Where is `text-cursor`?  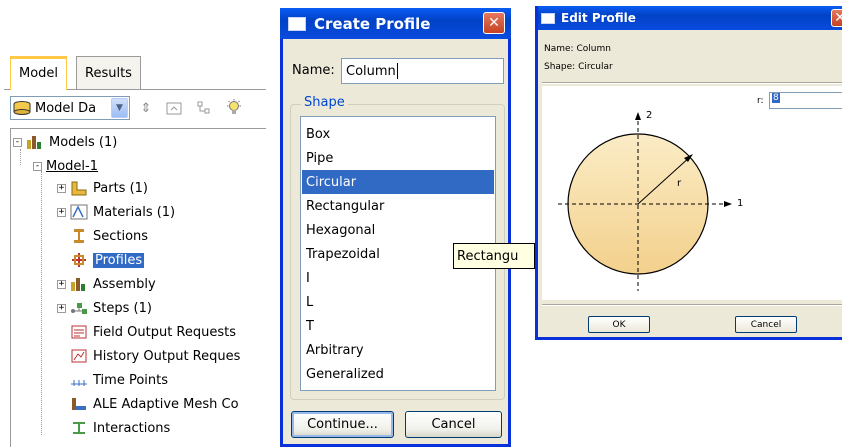
text-cursor is located at coordinates (397, 71).